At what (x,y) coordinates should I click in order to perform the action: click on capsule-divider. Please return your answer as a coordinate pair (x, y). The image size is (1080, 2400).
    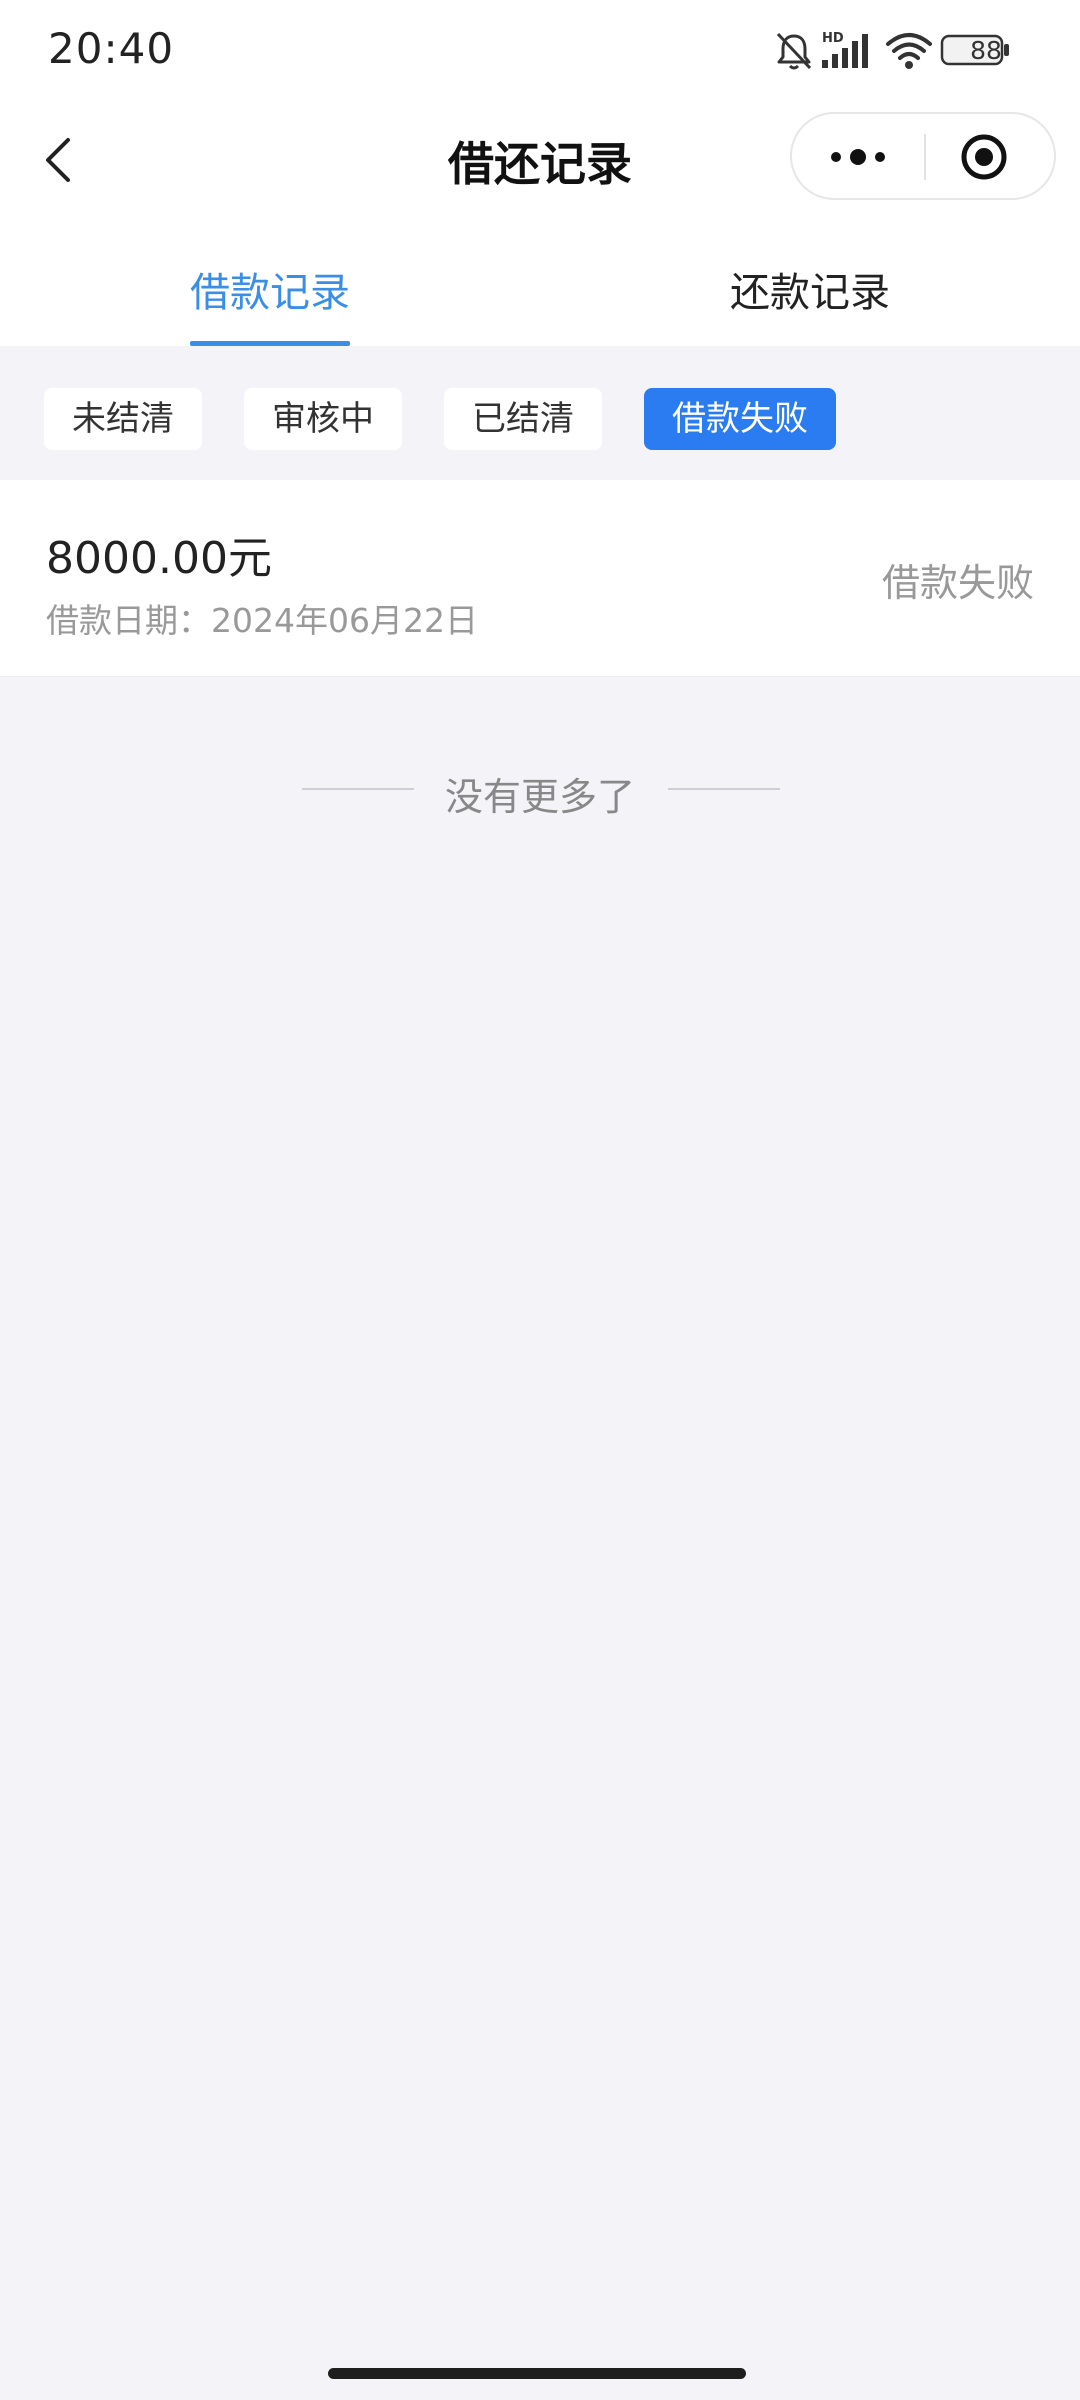
    Looking at the image, I should click on (925, 157).